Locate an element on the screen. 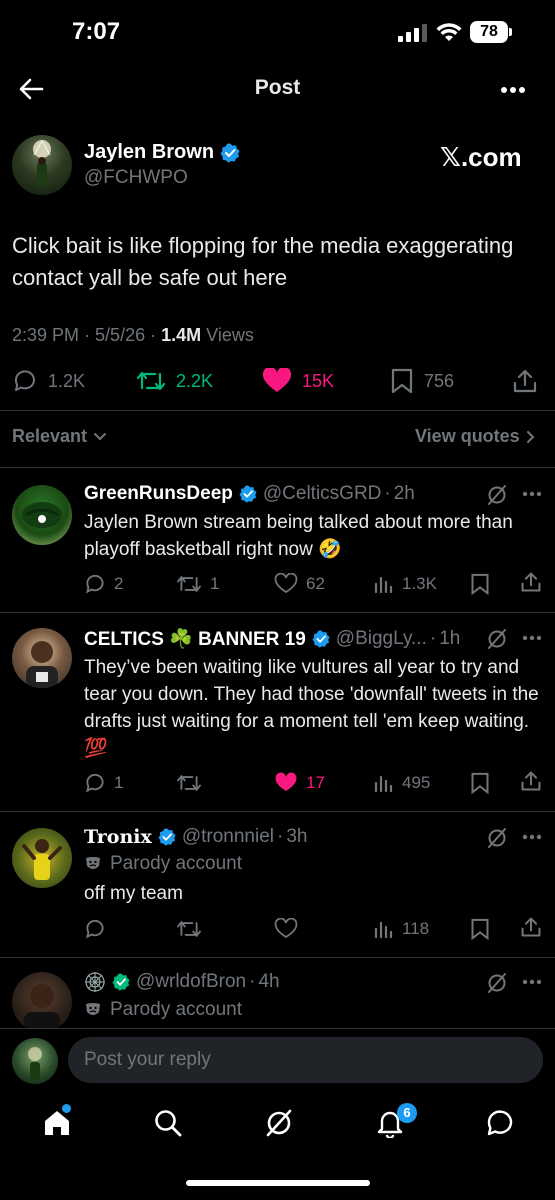 The image size is (555, 1200). parody-account-text: Parody account is located at coordinates (176, 863).